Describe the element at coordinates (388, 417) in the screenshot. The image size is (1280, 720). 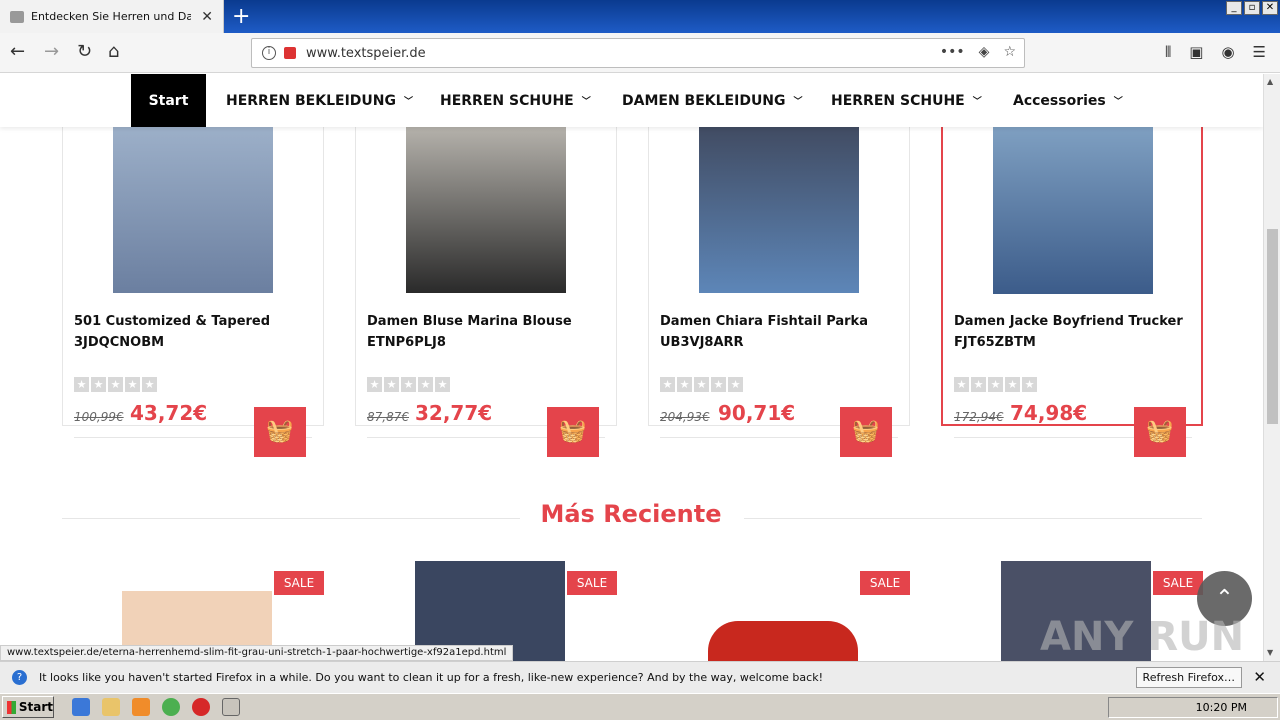
I see `old-price: 87,87€` at that location.